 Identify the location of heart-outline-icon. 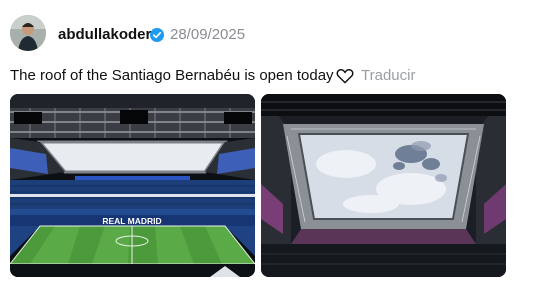
(345, 76).